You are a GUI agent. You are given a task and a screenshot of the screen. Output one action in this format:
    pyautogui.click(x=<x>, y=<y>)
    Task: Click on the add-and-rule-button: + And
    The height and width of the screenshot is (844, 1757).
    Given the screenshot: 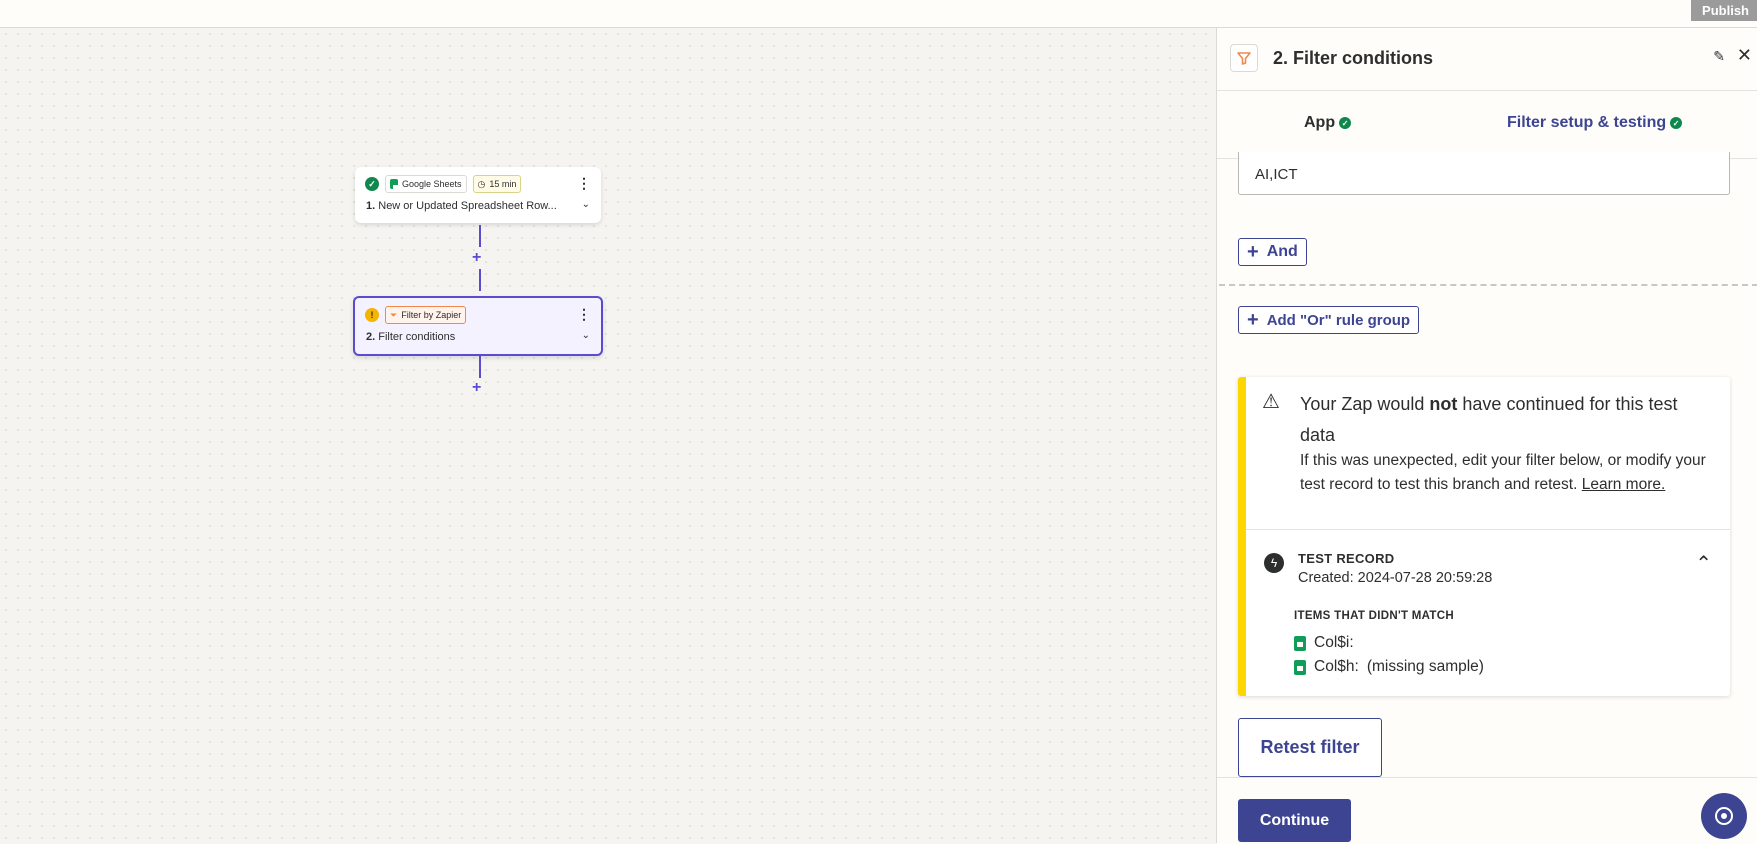 What is the action you would take?
    pyautogui.click(x=1272, y=252)
    